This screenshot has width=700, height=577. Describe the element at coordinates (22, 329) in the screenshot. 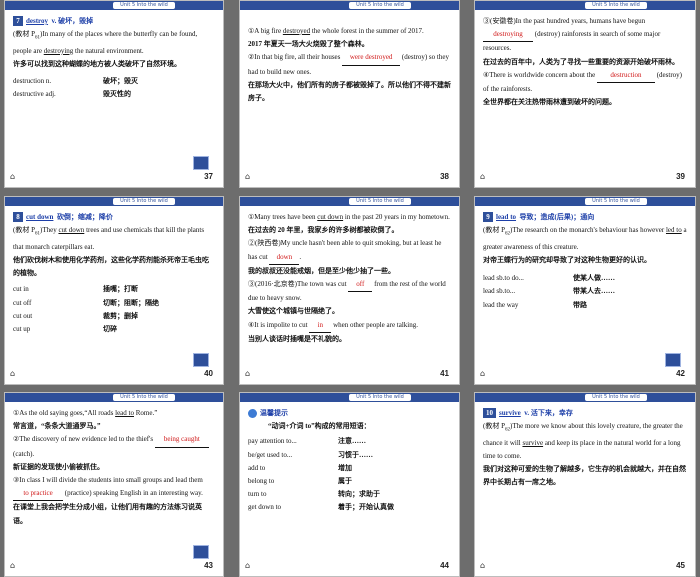

I see `phrase: cut up` at that location.